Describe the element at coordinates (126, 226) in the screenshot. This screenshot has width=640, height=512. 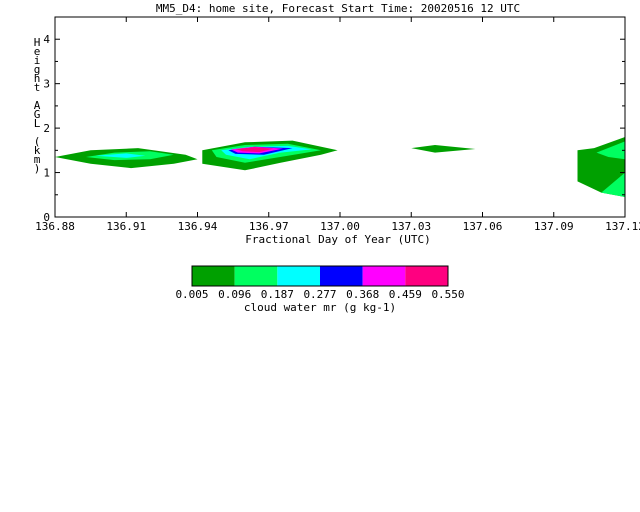
I see `x-tick-label: 136.91` at that location.